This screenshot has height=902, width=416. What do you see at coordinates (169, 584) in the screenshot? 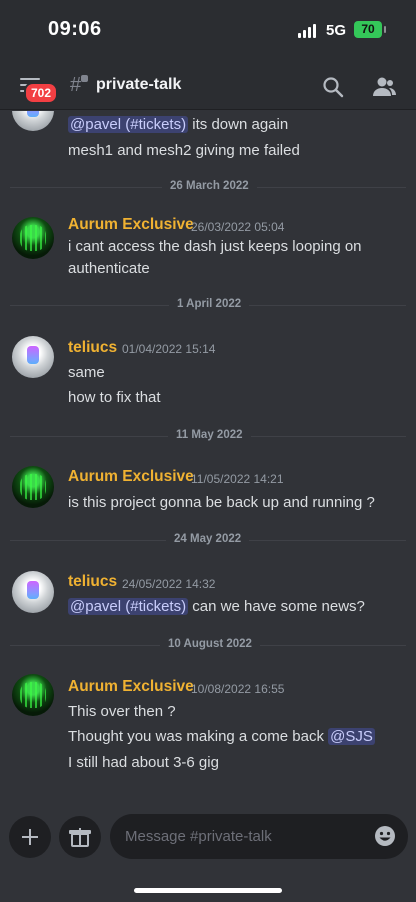
I see `timestamp: 24/05/2022 14:32` at bounding box center [169, 584].